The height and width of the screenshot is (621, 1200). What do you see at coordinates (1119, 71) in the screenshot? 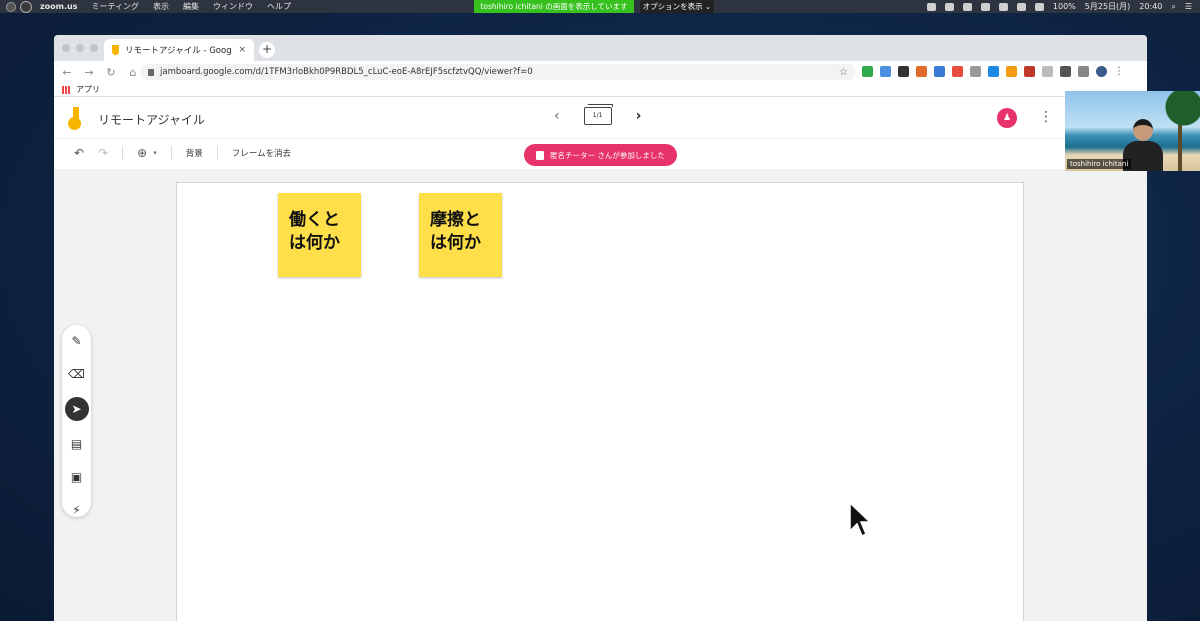
I see `browser-menu-icon: ⋮` at bounding box center [1119, 71].